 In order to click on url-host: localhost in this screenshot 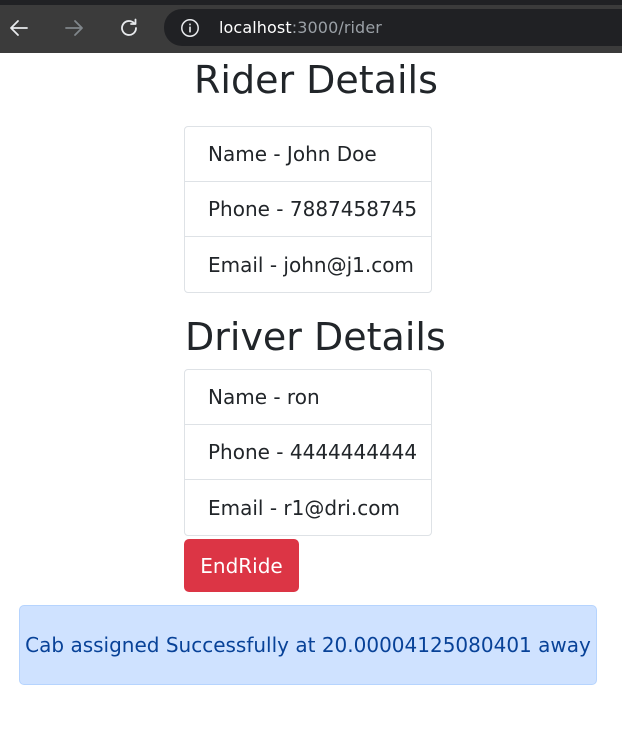, I will do `click(255, 27)`.